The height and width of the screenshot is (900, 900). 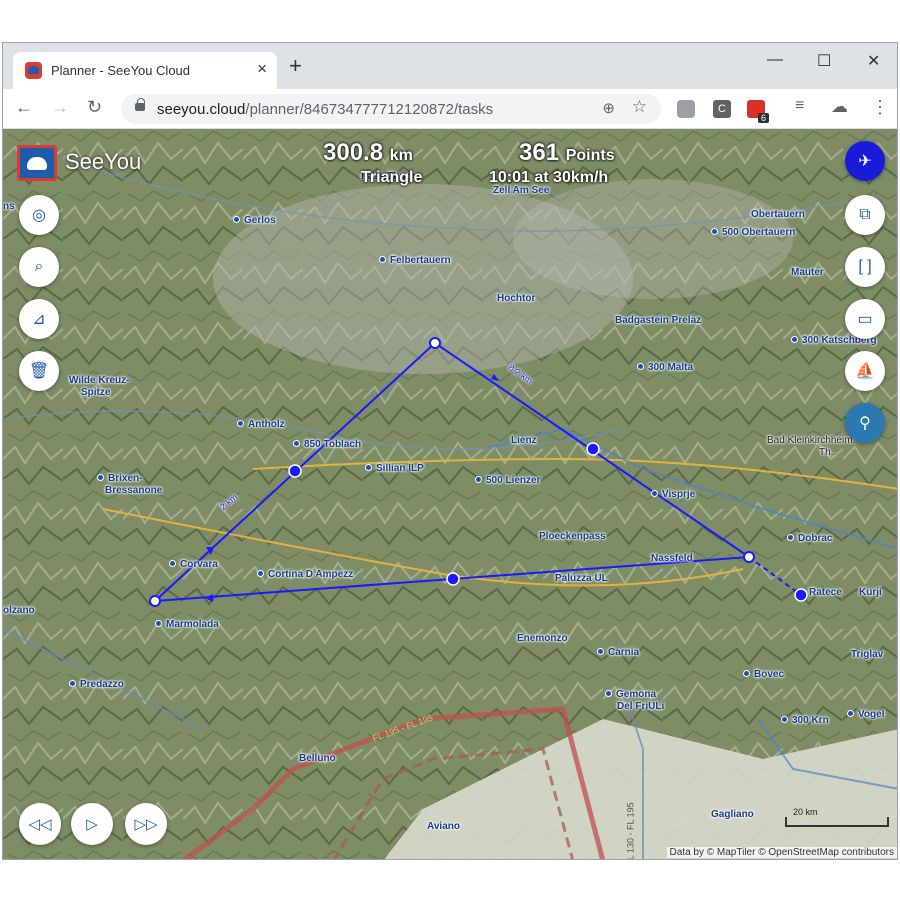 I want to click on location-pin-icon: ⚲, so click(x=865, y=423).